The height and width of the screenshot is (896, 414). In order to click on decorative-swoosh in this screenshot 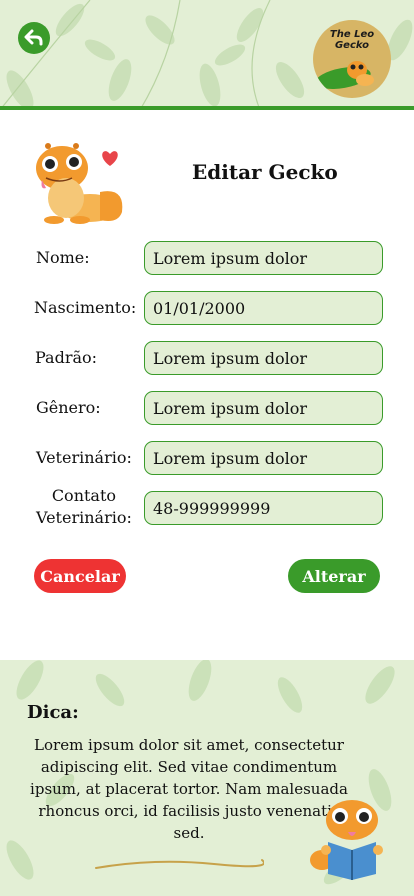, I will do `click(179, 864)`.